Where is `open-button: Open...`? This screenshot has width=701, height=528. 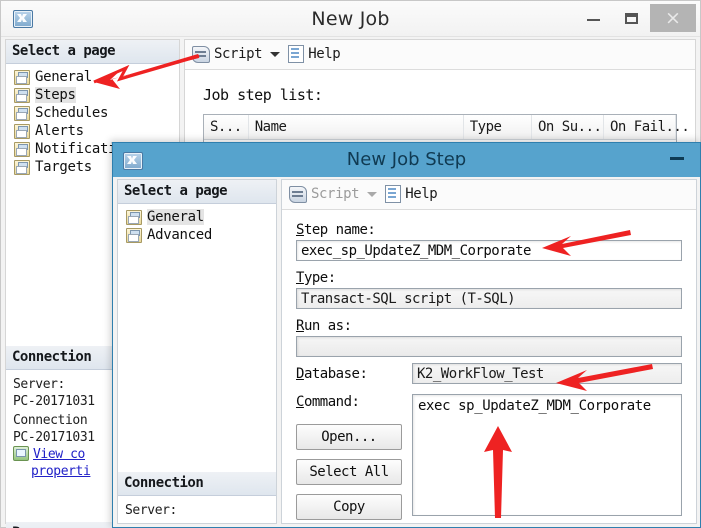 open-button: Open... is located at coordinates (349, 437).